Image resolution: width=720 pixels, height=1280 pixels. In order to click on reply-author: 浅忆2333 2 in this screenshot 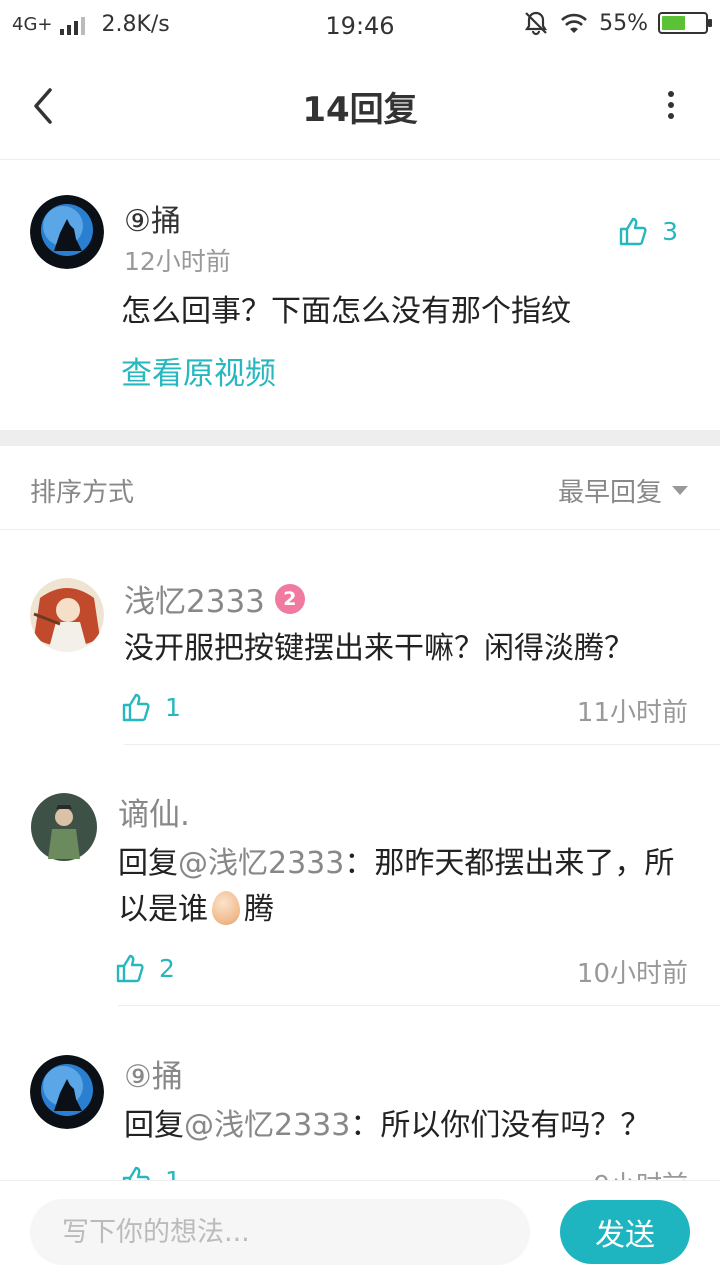, I will do `click(214, 598)`.